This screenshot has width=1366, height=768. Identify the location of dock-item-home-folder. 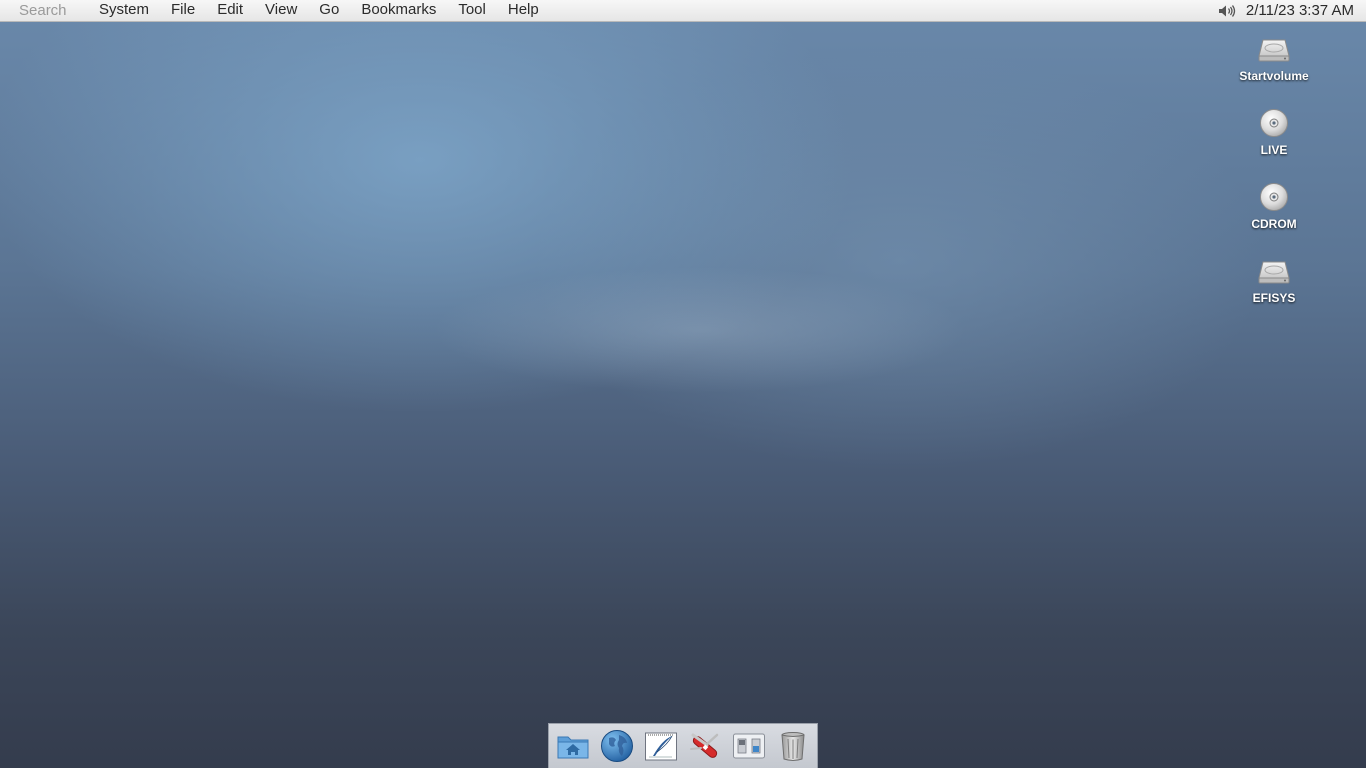
(573, 746).